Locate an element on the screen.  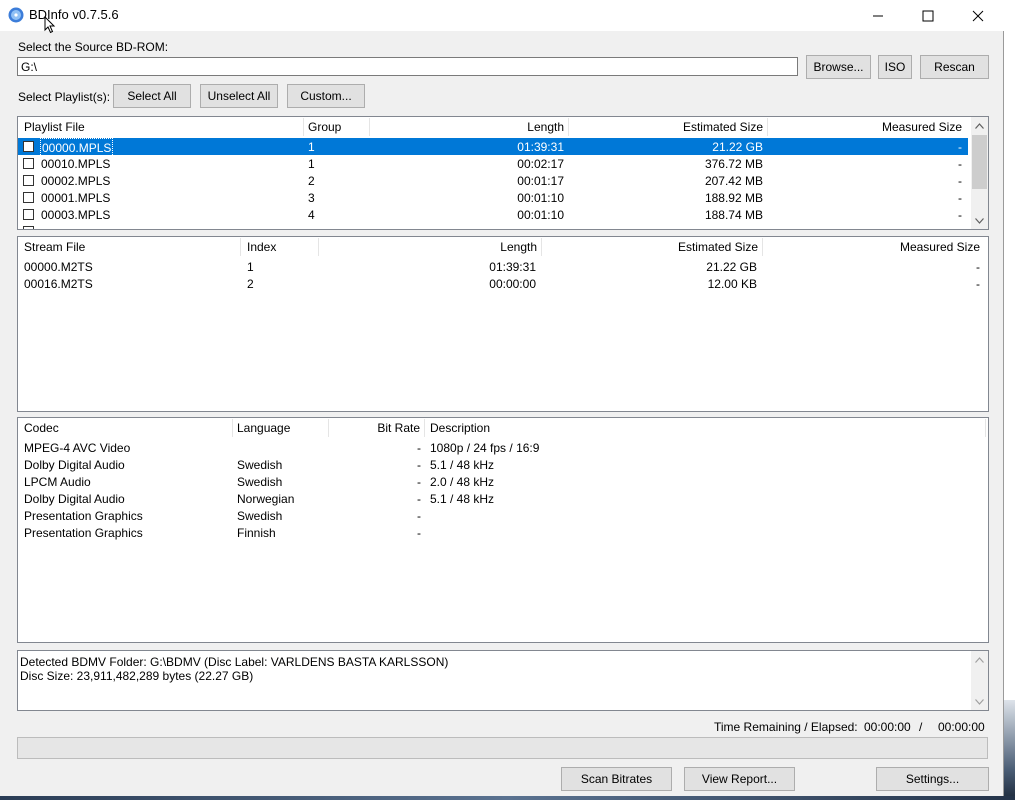
window-title: BDInfo v0.7.5.6 is located at coordinates (74, 14).